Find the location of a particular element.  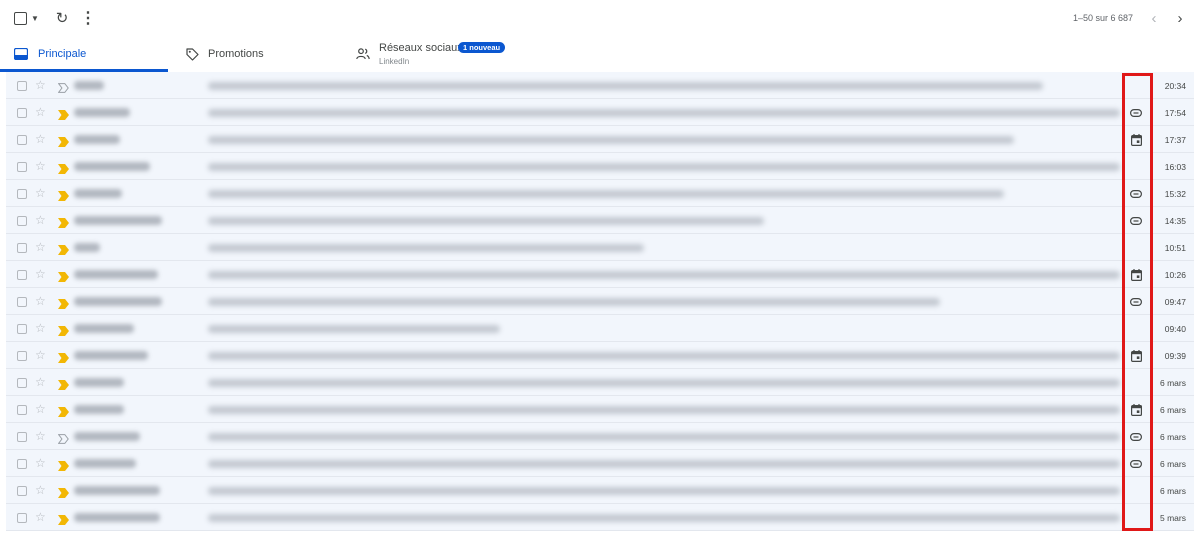

tab-reseaux-sociaux: Réseaux sociaux 1 nouveau LinkedIn is located at coordinates (498, 55).